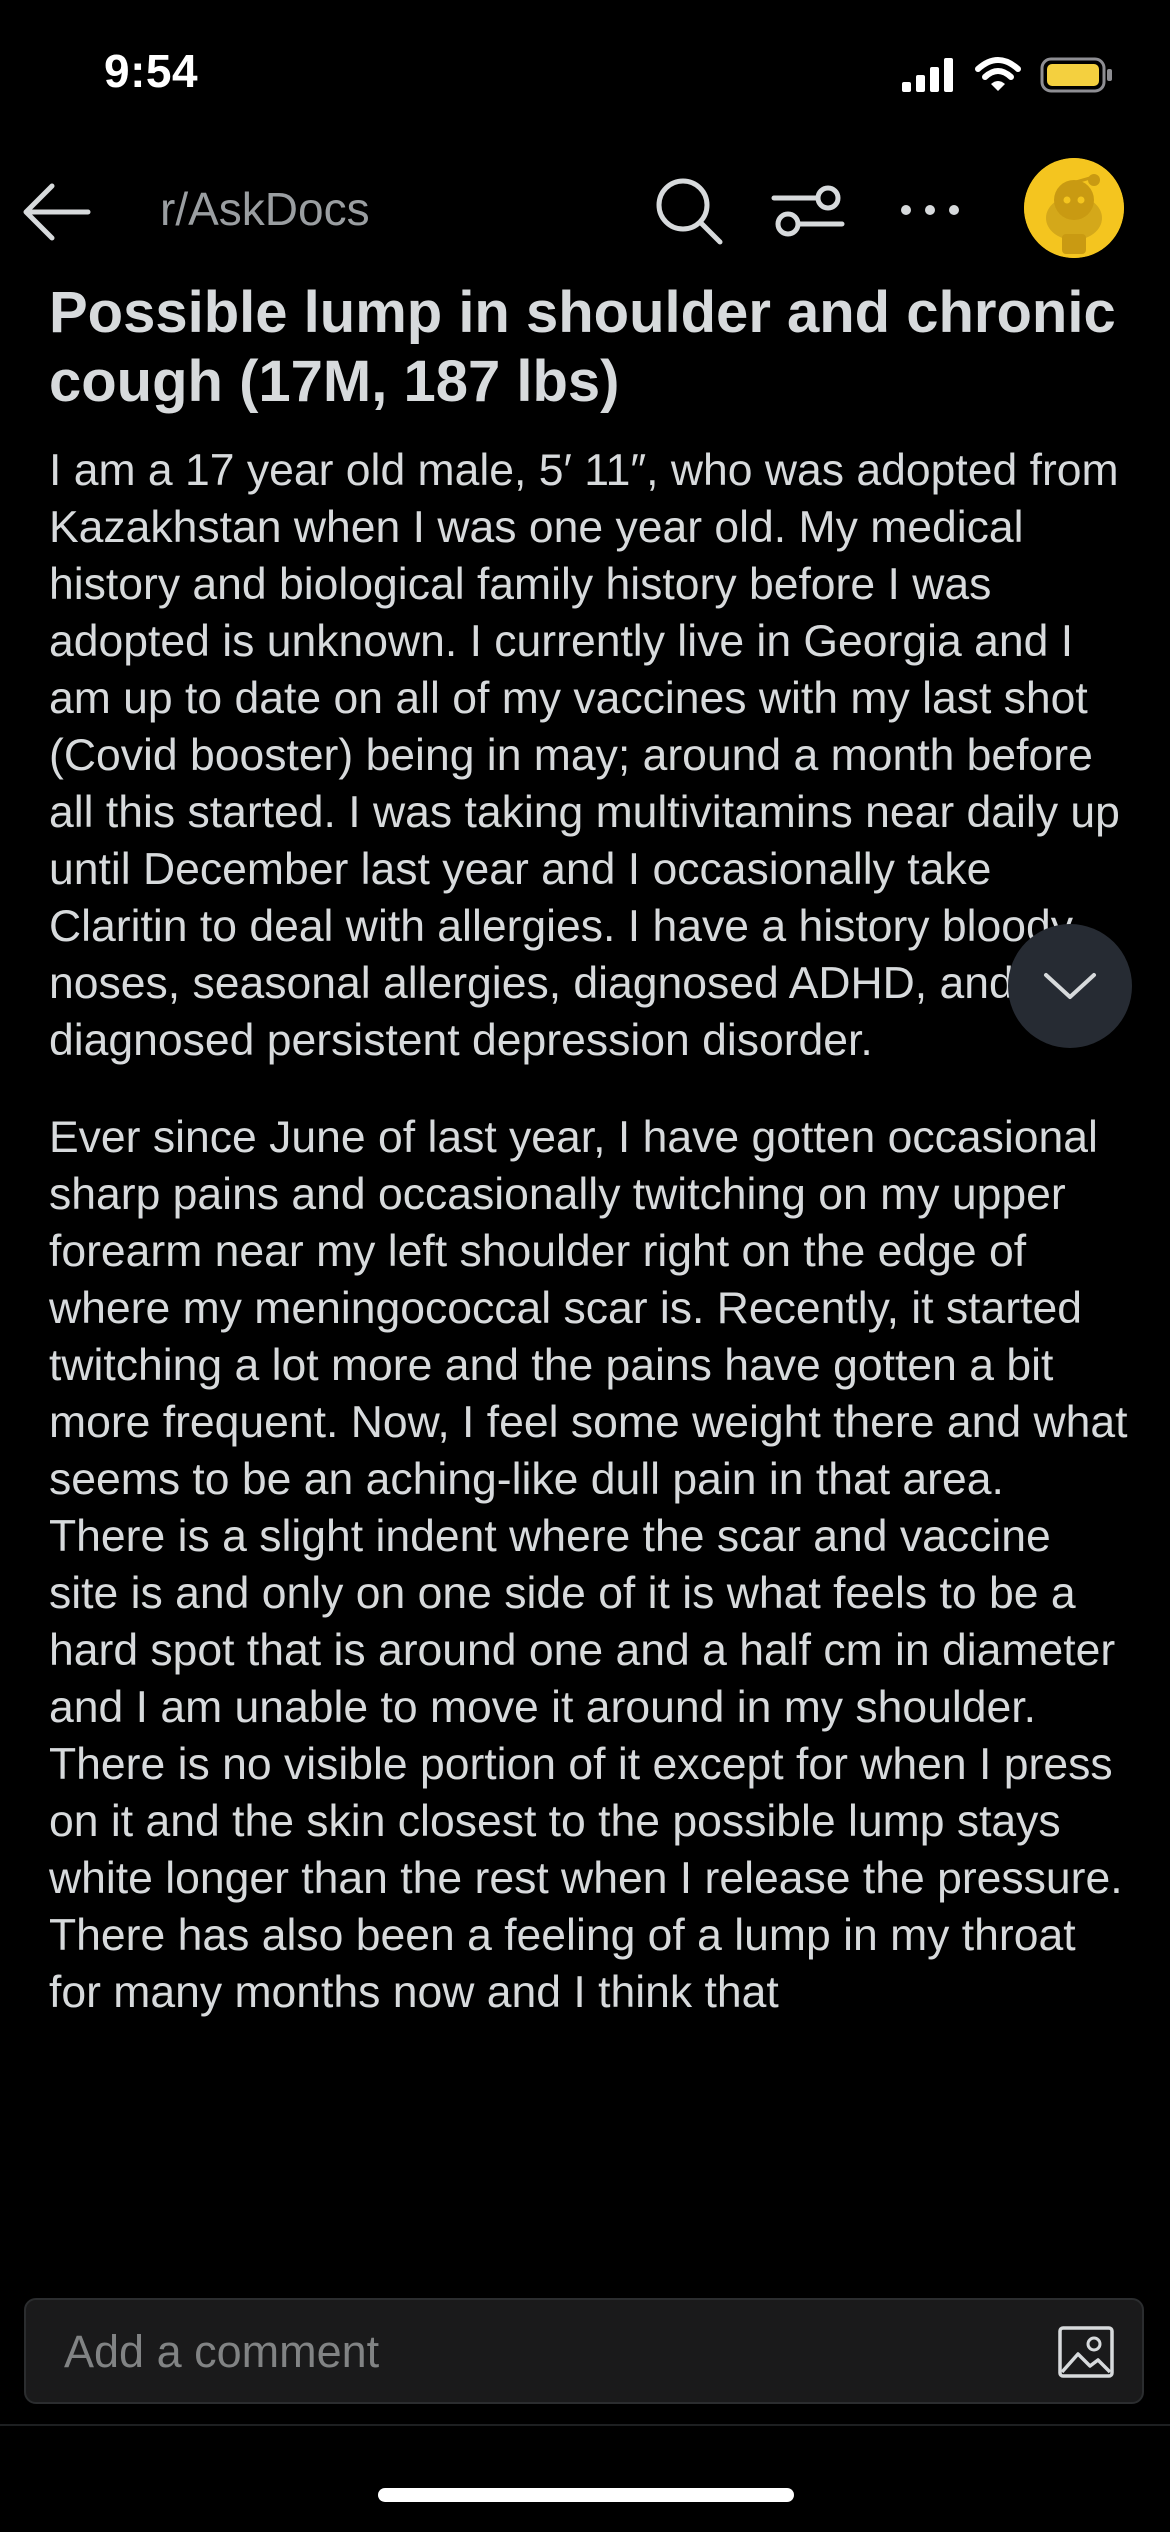  I want to click on more-options-icon, so click(930, 210).